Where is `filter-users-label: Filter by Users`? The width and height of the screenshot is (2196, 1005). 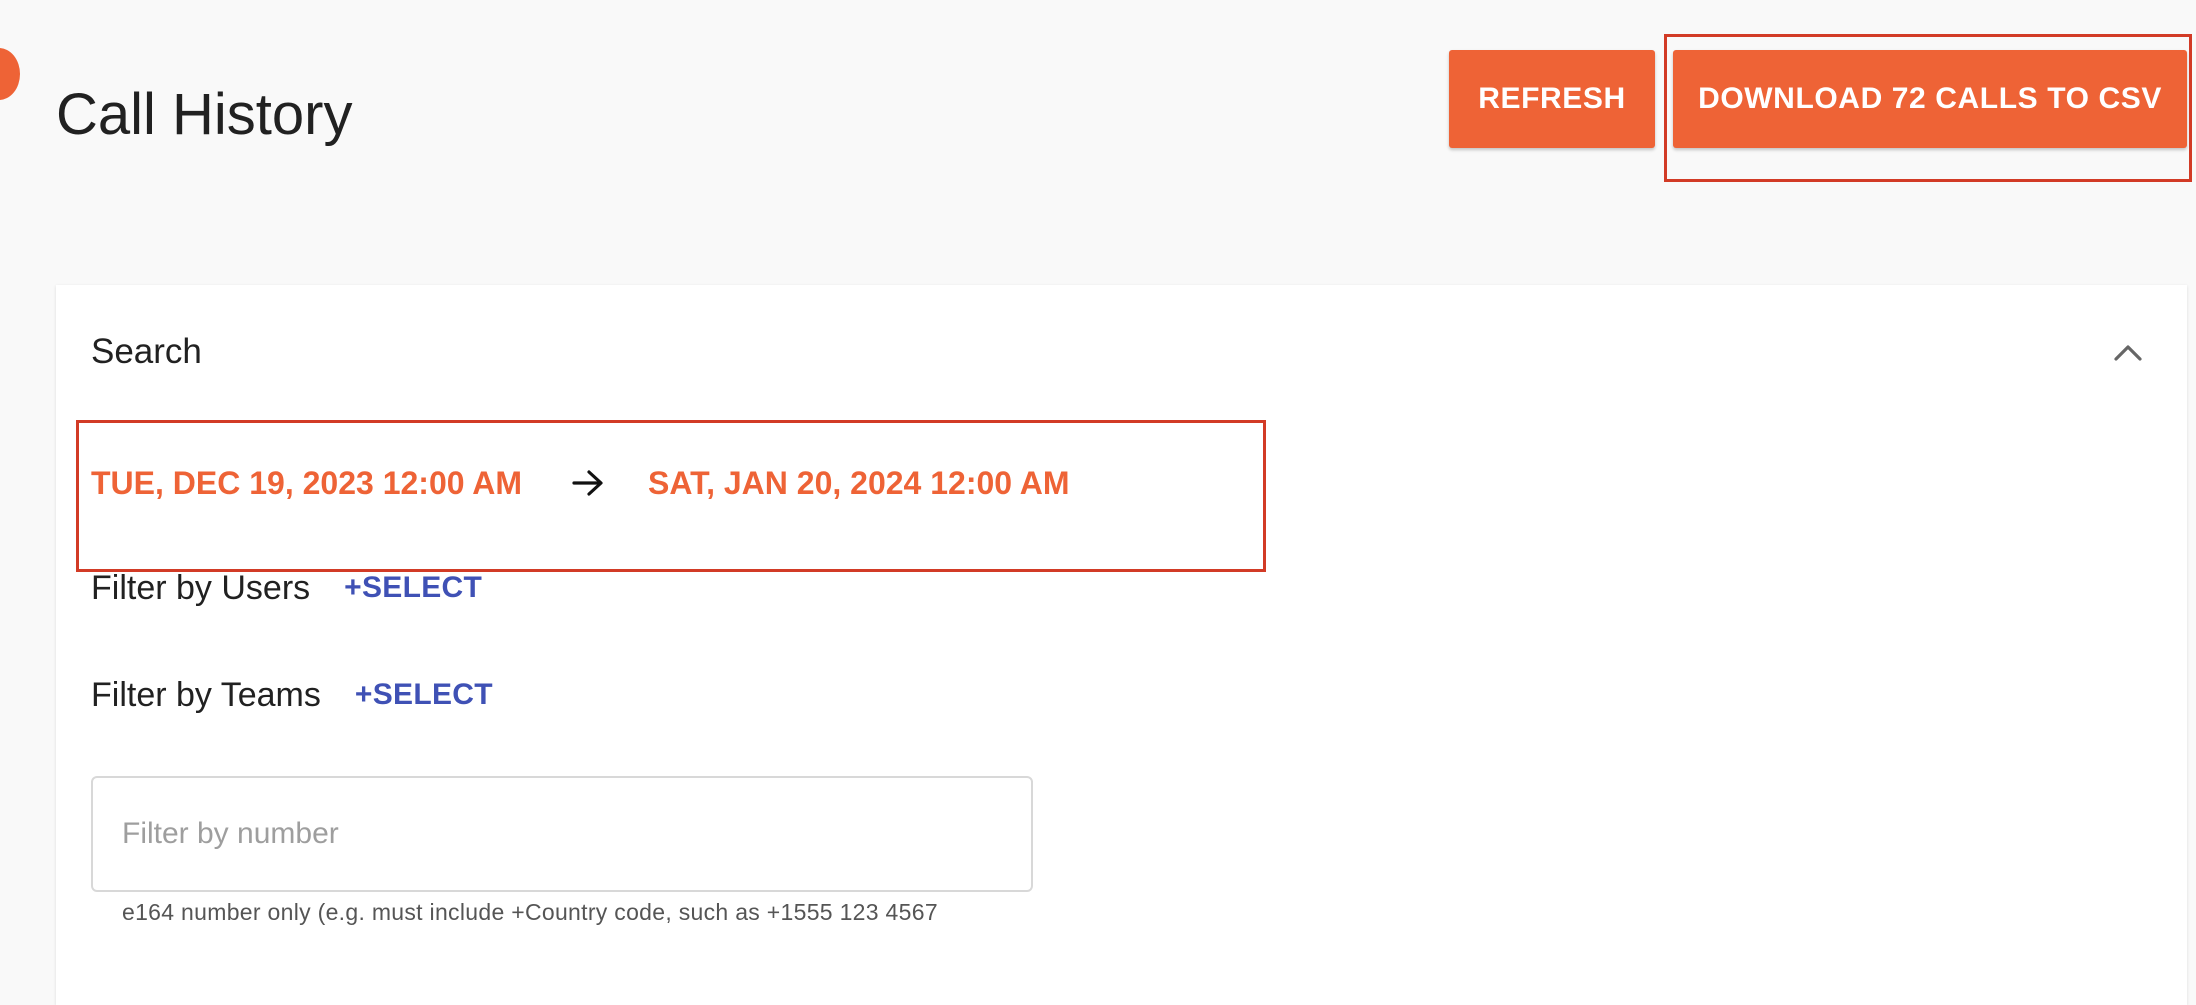
filter-users-label: Filter by Users is located at coordinates (201, 587).